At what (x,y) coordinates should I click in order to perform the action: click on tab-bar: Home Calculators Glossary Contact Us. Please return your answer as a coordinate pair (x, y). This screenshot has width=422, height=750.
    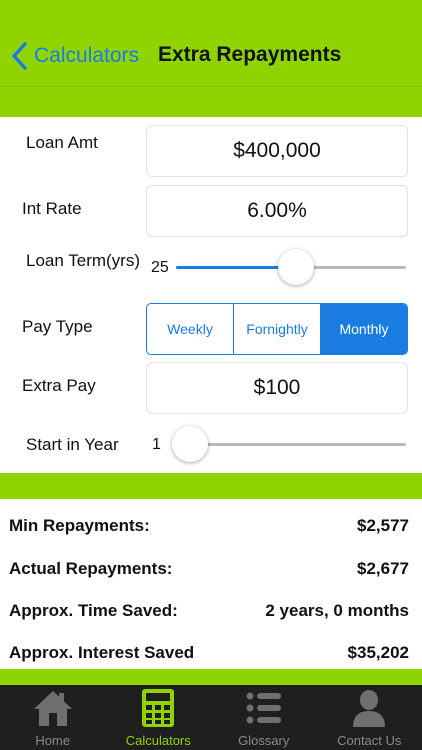
    Looking at the image, I should click on (211, 717).